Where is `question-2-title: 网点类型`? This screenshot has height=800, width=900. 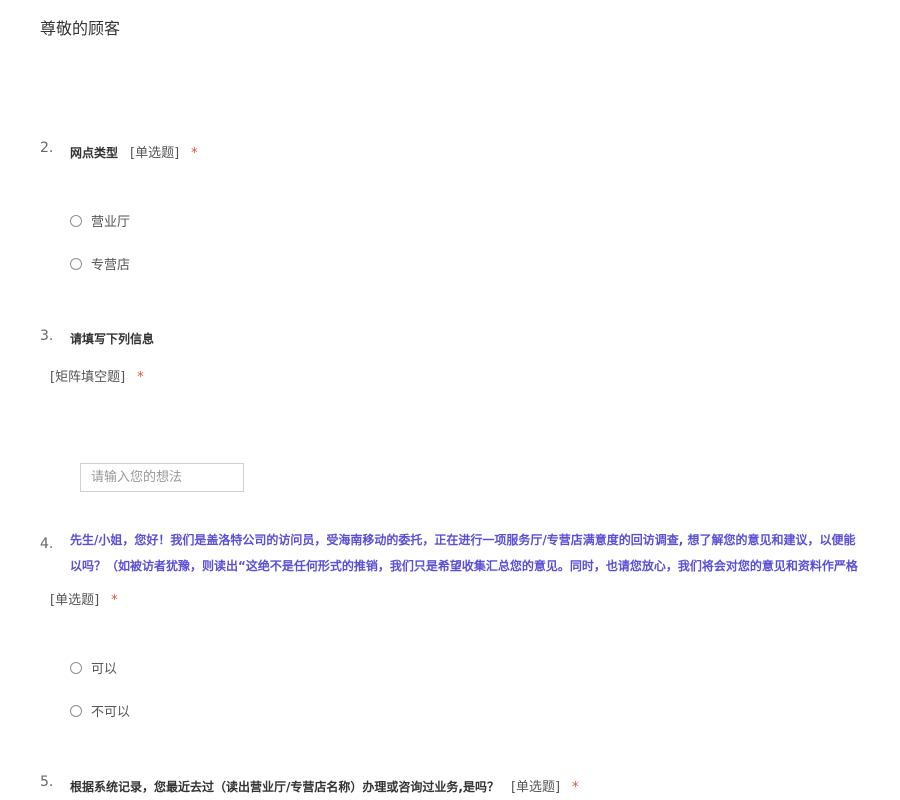 question-2-title: 网点类型 is located at coordinates (94, 153).